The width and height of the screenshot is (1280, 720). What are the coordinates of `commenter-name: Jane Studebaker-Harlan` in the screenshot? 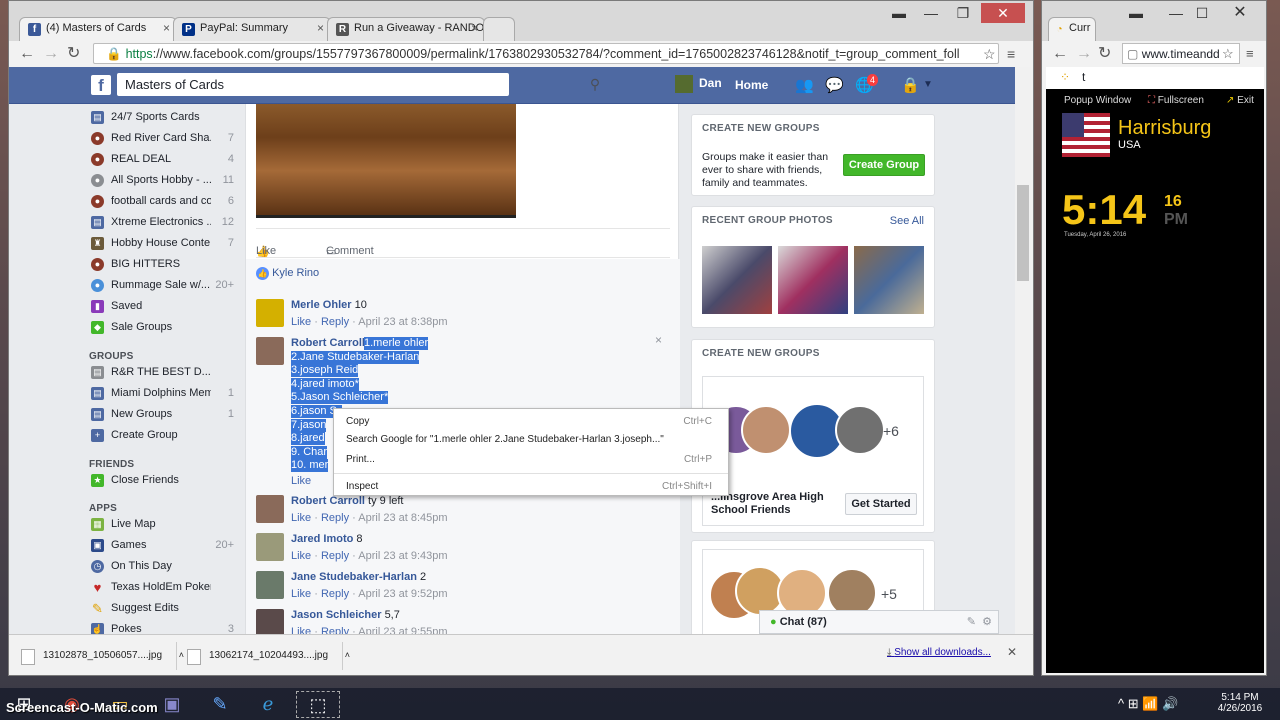 It's located at (354, 577).